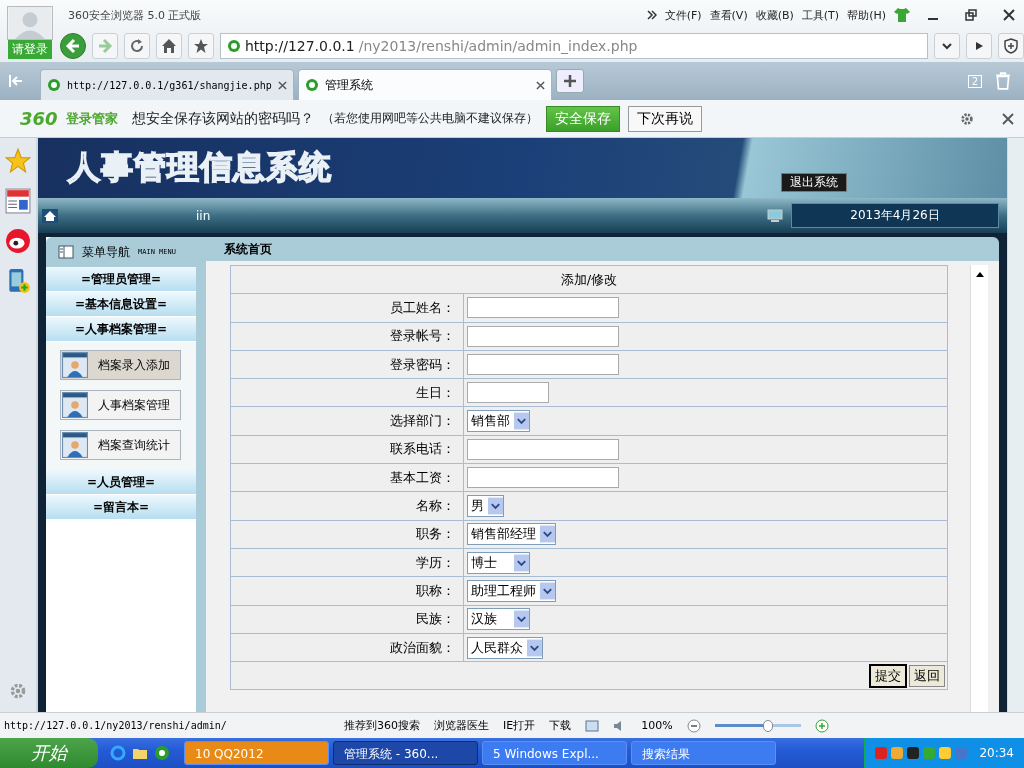 This screenshot has width=1024, height=768. Describe the element at coordinates (485, 506) in the screenshot. I see `select-field: 男` at that location.